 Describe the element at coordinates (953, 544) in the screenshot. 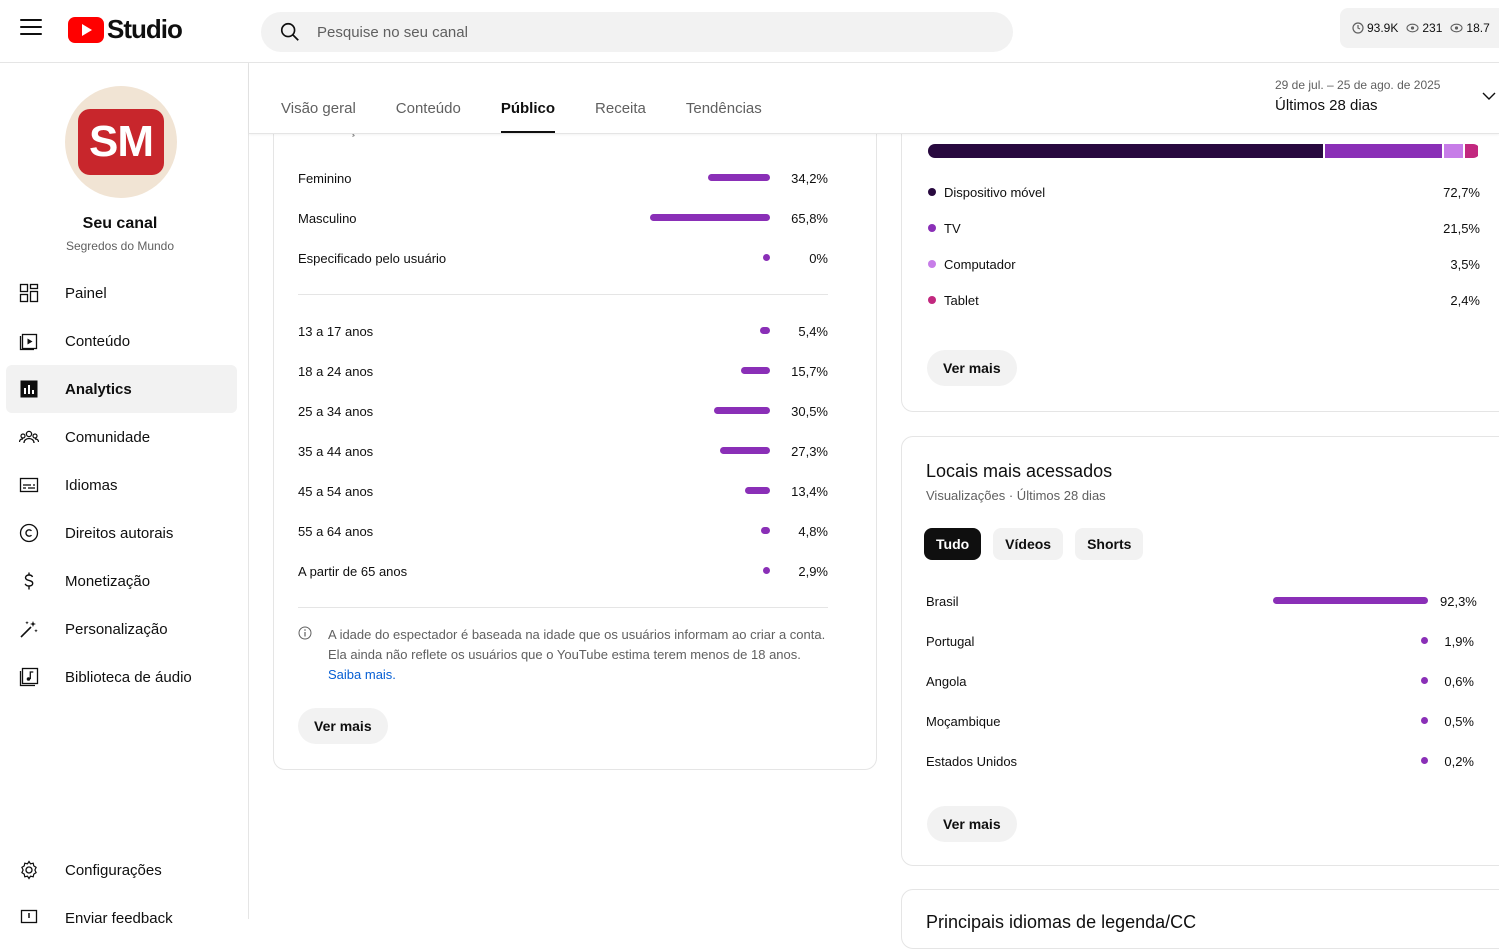

I see `chip-tudo: Tudo` at that location.